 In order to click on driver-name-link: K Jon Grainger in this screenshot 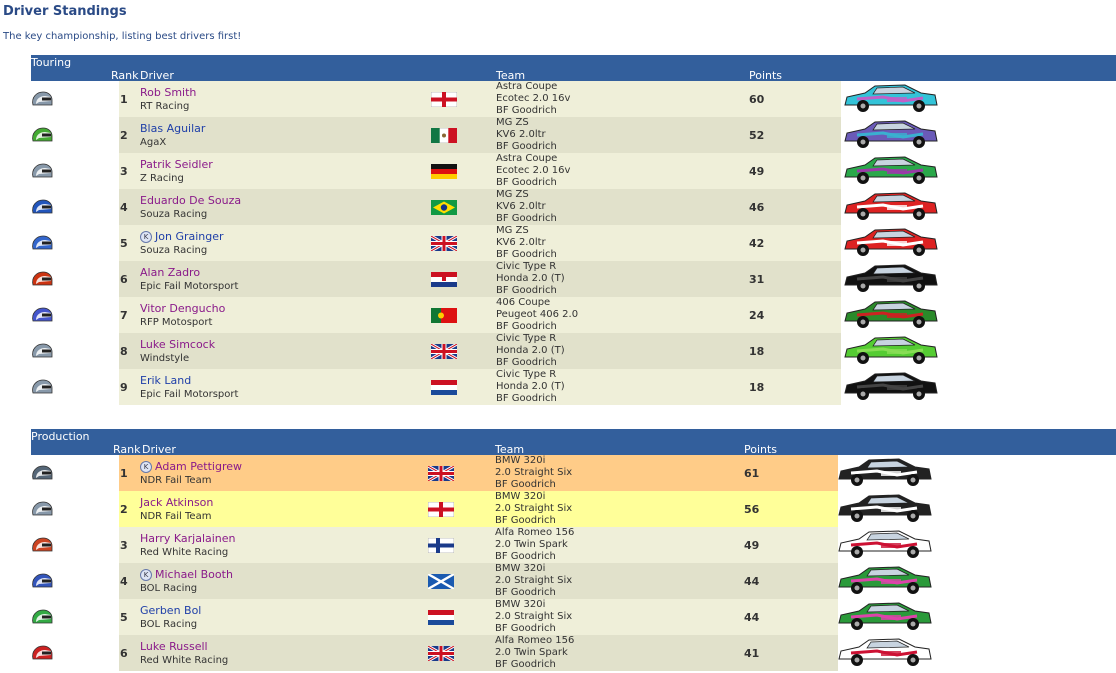, I will do `click(182, 236)`.